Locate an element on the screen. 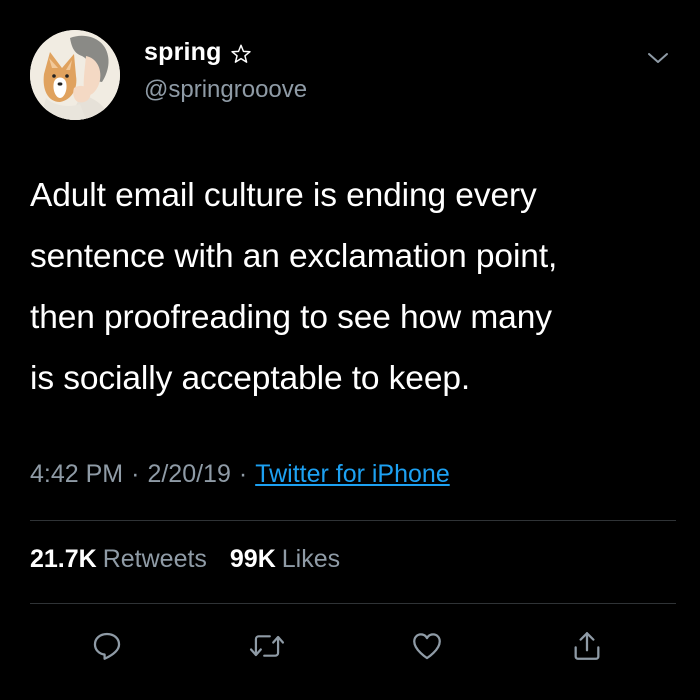 Image resolution: width=700 pixels, height=700 pixels. retweets-stat: 21.7K Retweets is located at coordinates (122, 559).